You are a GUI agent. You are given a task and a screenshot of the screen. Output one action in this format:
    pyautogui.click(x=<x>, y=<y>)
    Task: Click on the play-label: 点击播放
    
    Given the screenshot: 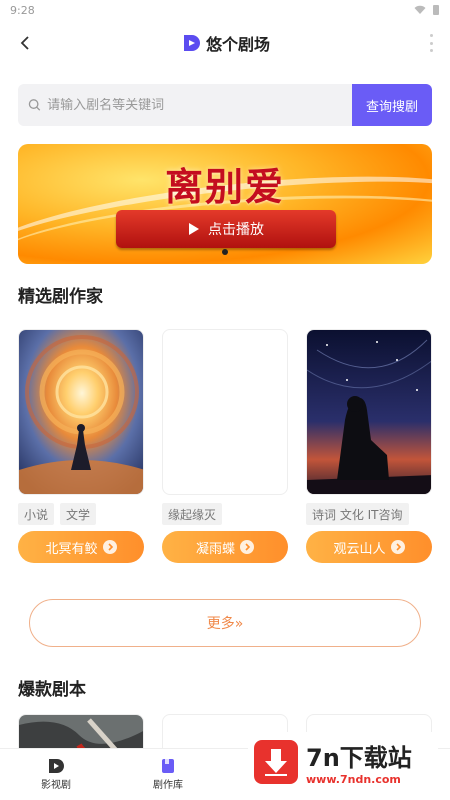 What is the action you would take?
    pyautogui.click(x=236, y=230)
    